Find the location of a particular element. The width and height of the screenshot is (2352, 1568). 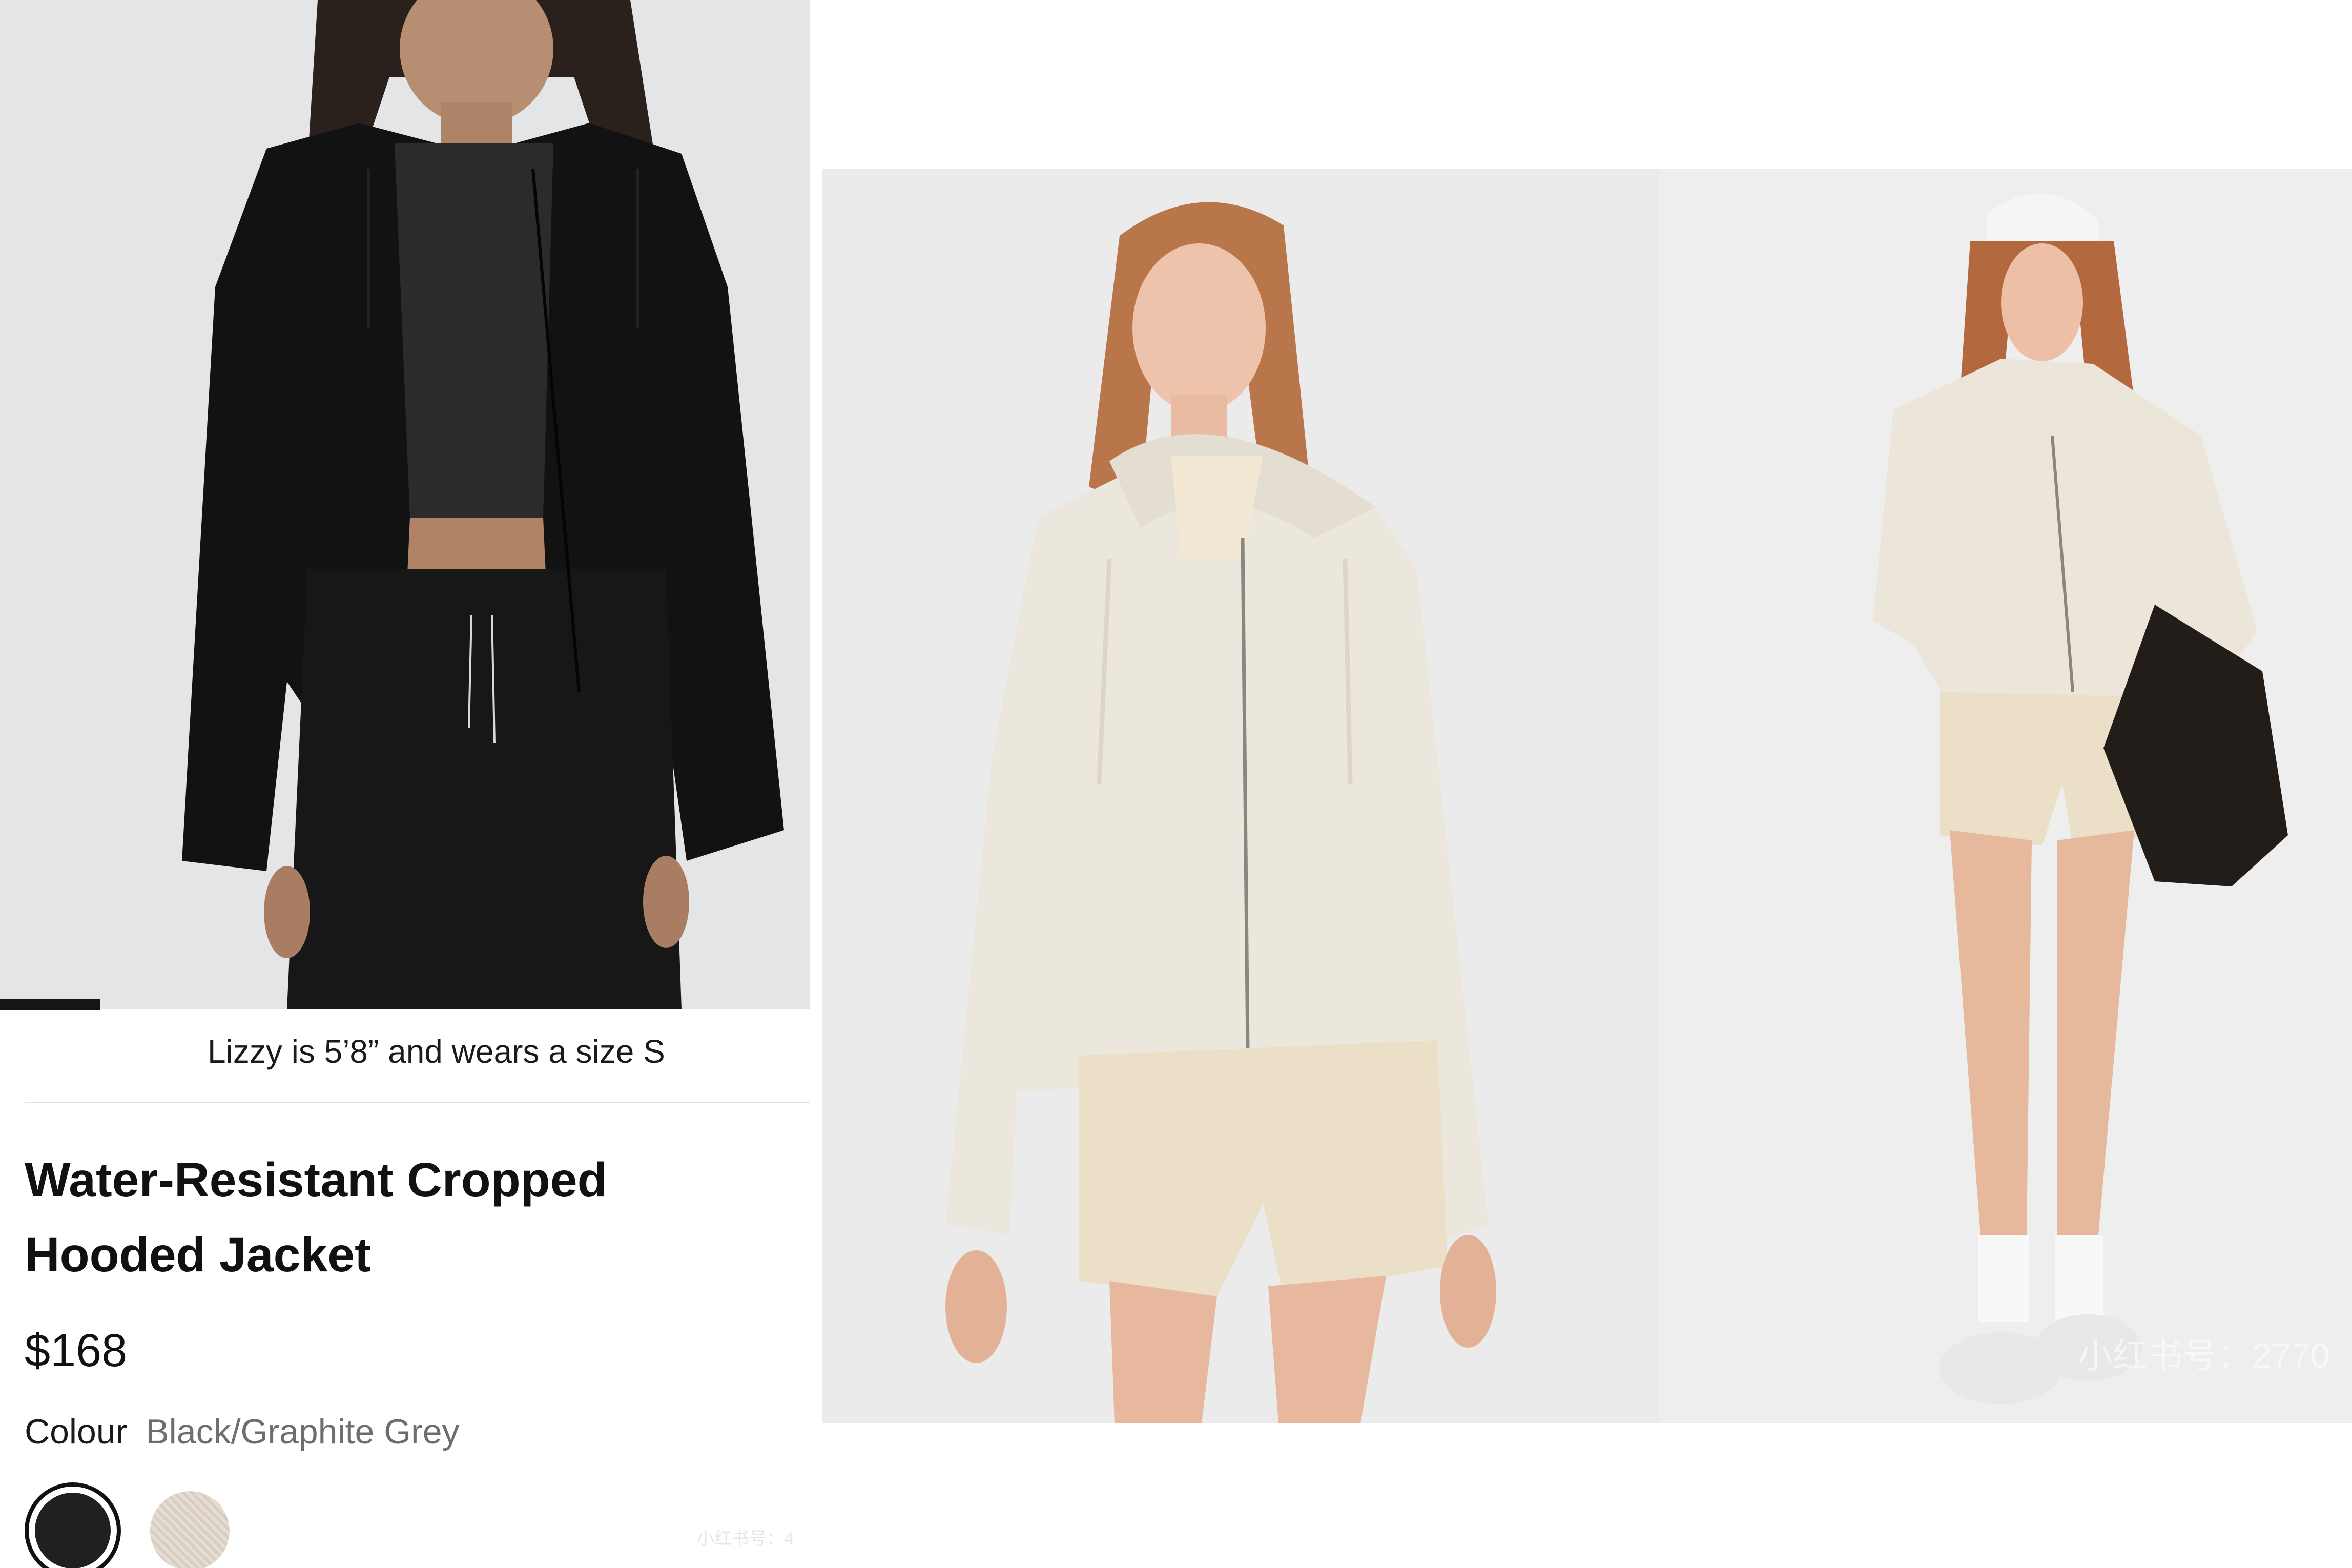

swatch-fill is located at coordinates (73, 1530).